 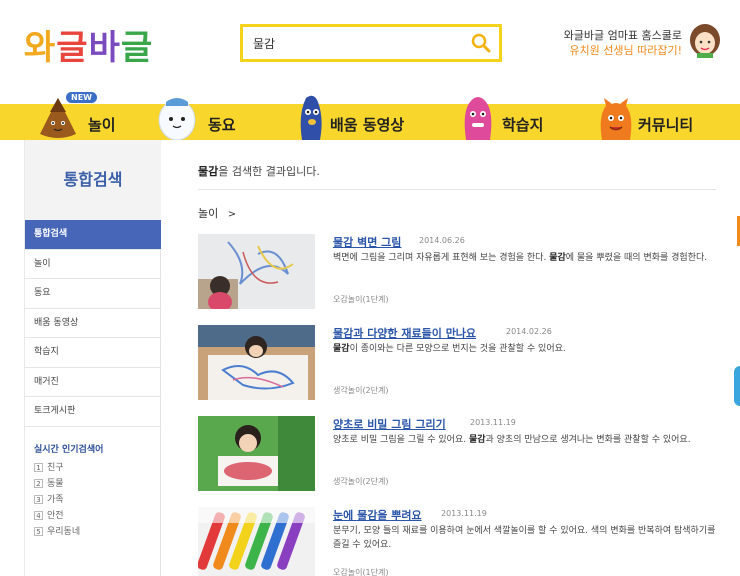 I want to click on nav-label-community: 커뮤니티, so click(x=666, y=125).